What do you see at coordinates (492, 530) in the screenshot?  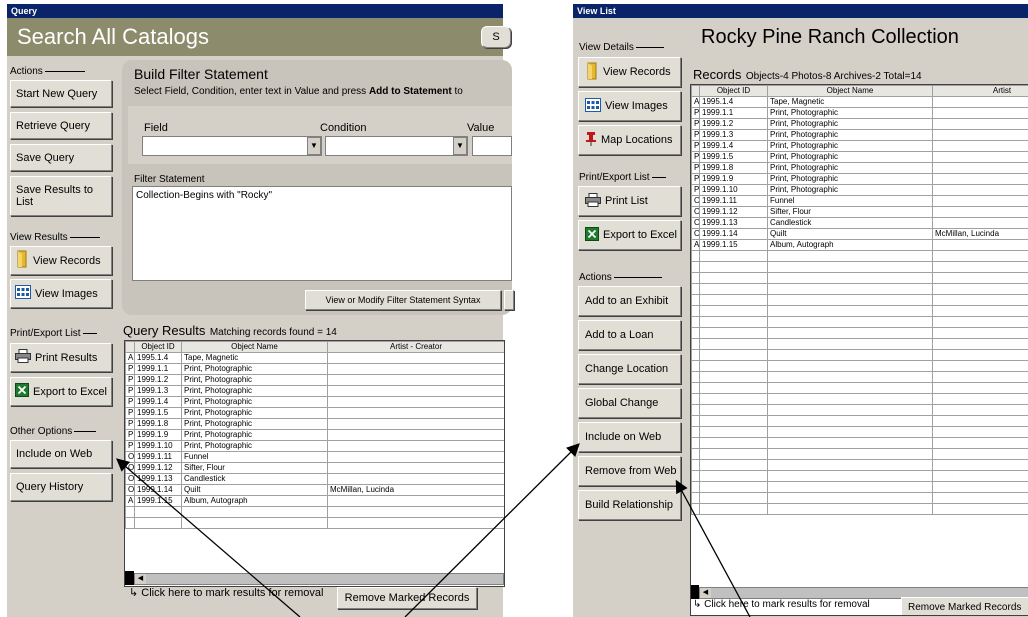 I see `arrow-to-viewlist-include-on-web` at bounding box center [492, 530].